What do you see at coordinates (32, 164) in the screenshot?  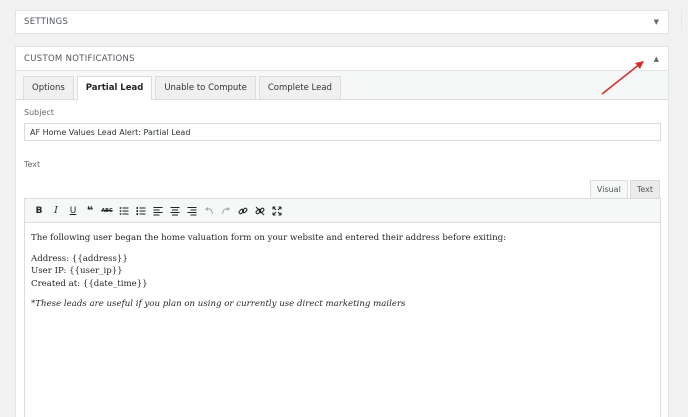 I see `text-label: Text` at bounding box center [32, 164].